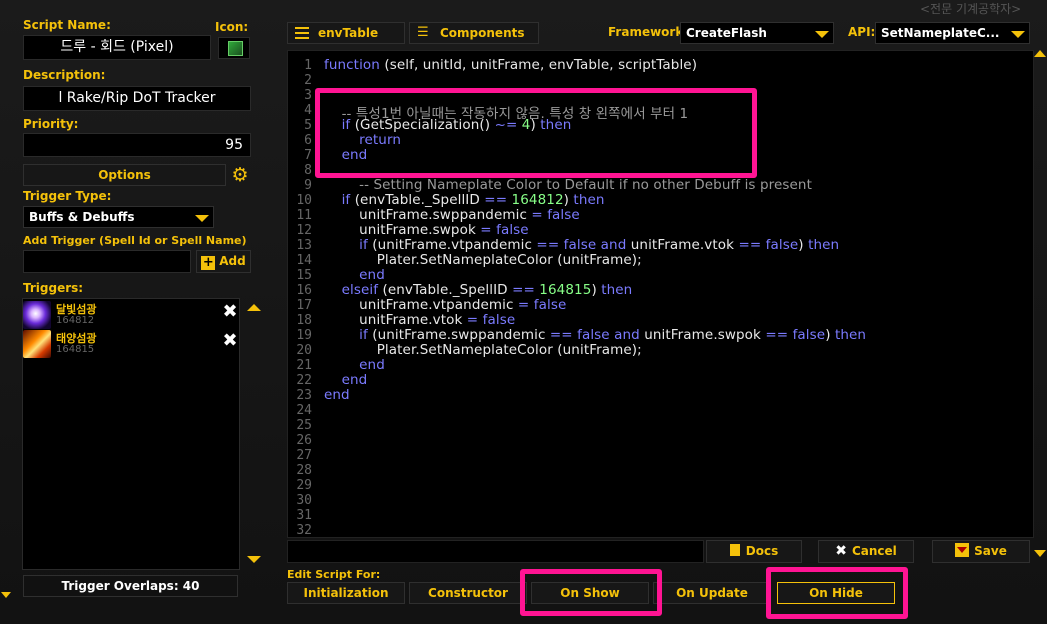  Describe the element at coordinates (526, 125) in the screenshot. I see `code-token: 4` at that location.